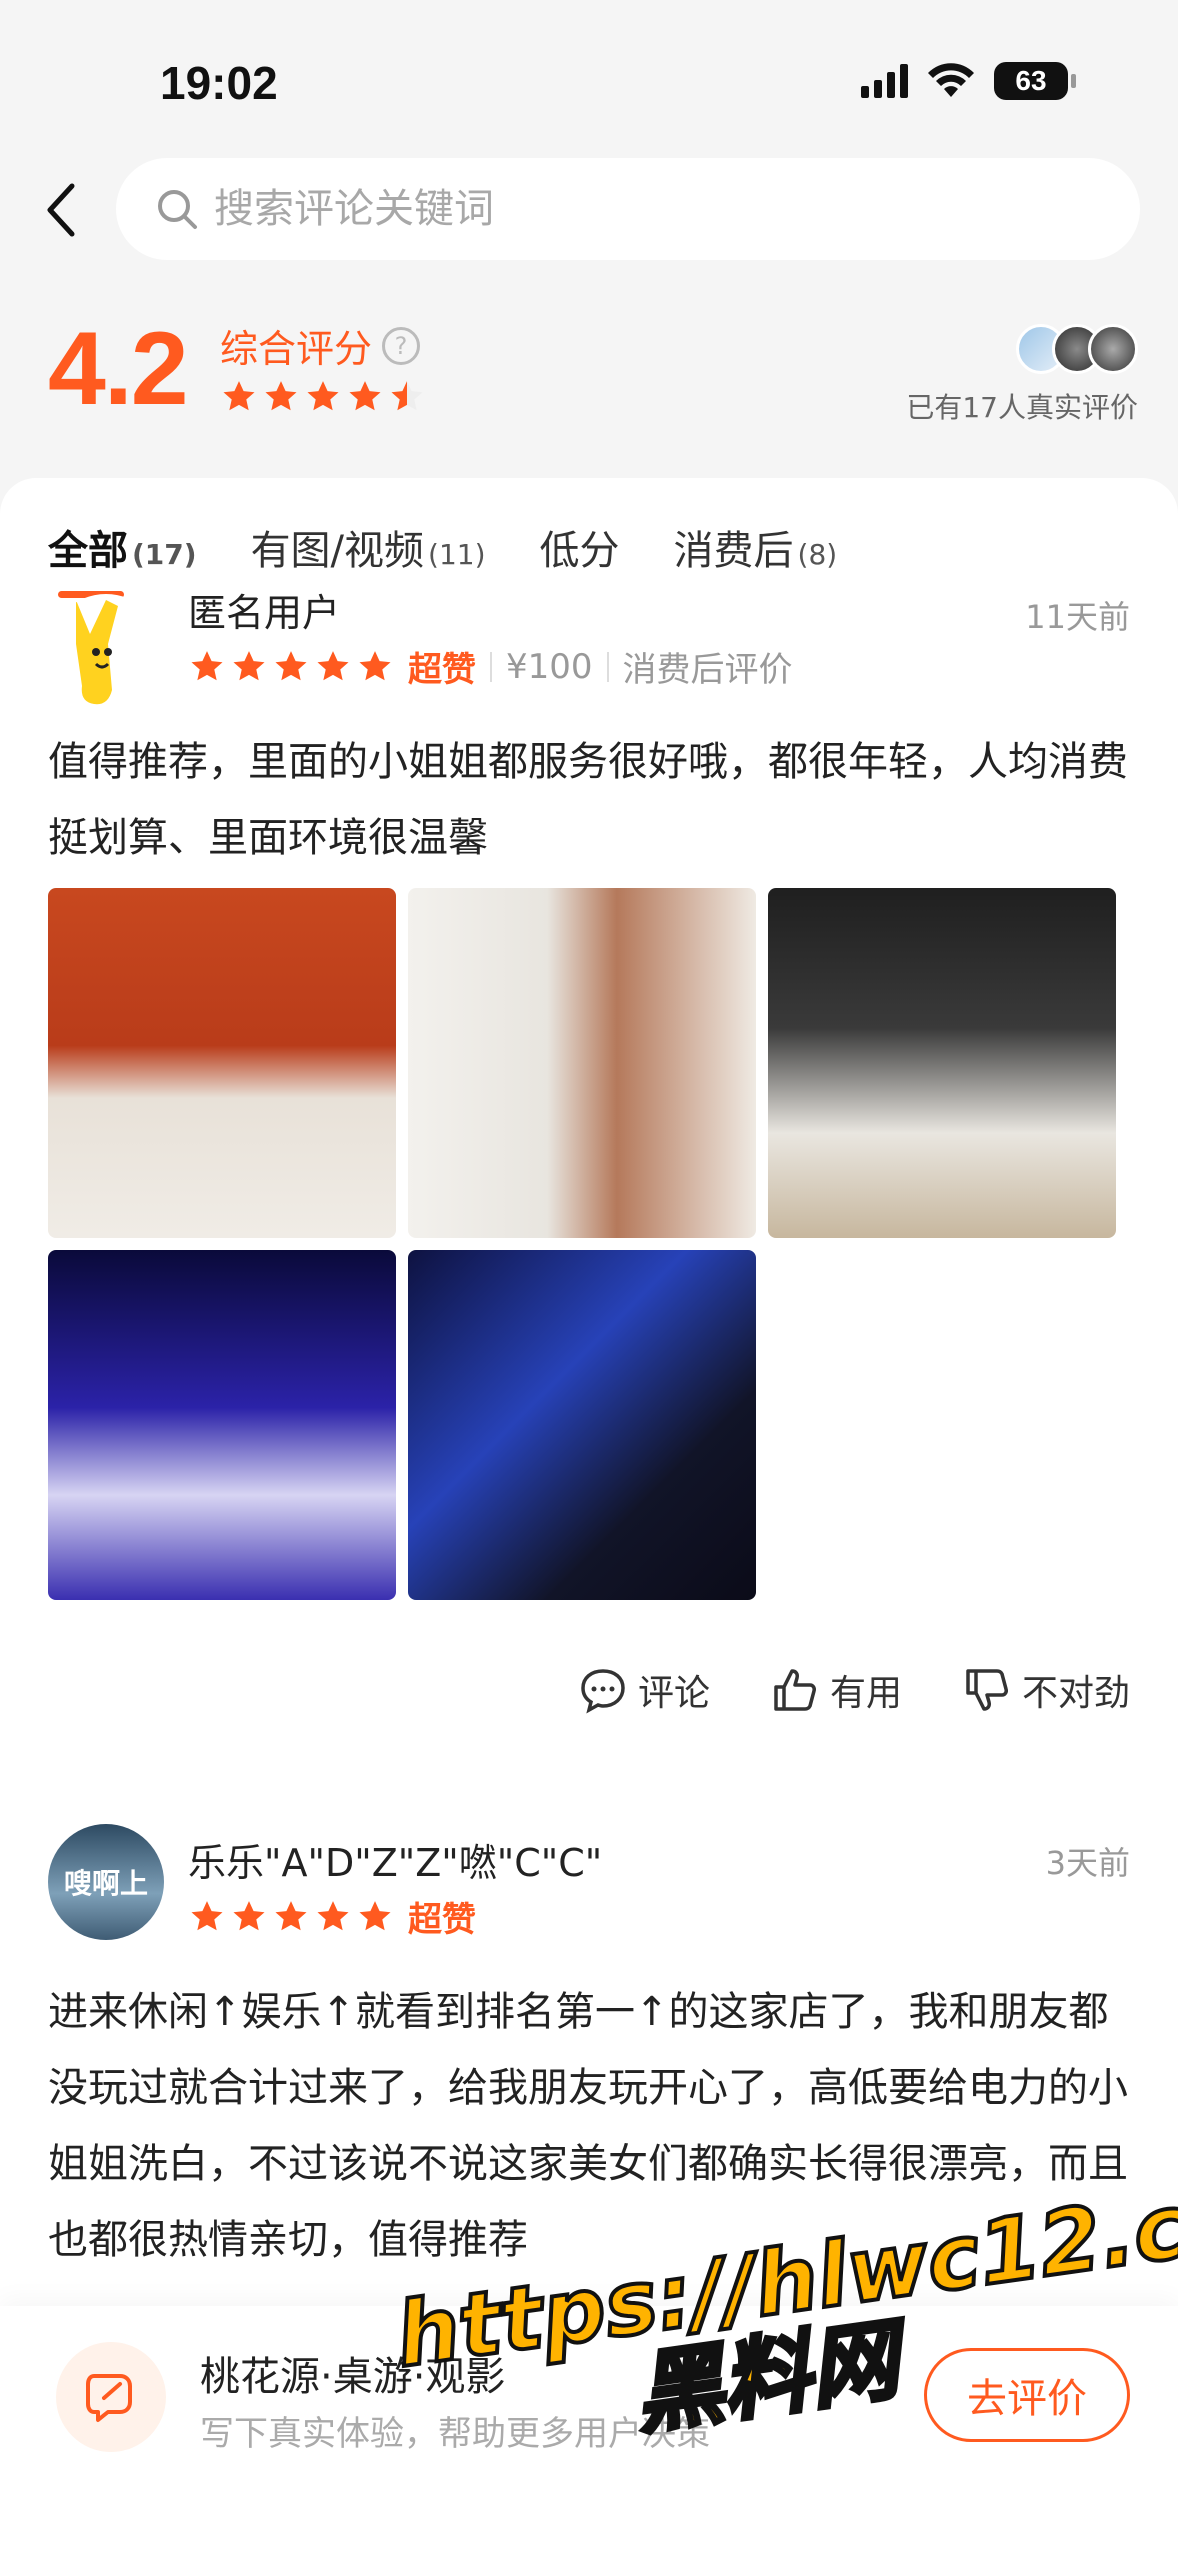 Image resolution: width=1178 pixels, height=2560 pixels. What do you see at coordinates (1035, 81) in the screenshot?
I see `battery-icon: 63` at bounding box center [1035, 81].